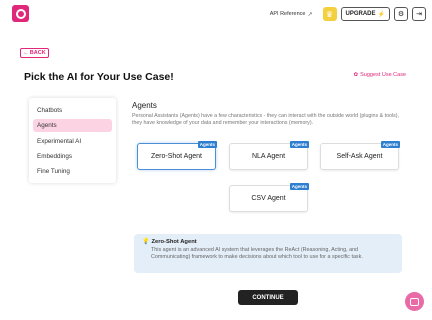 This screenshot has width=432, height=320. Describe the element at coordinates (37, 53) in the screenshot. I see `back-label: BACK` at that location.